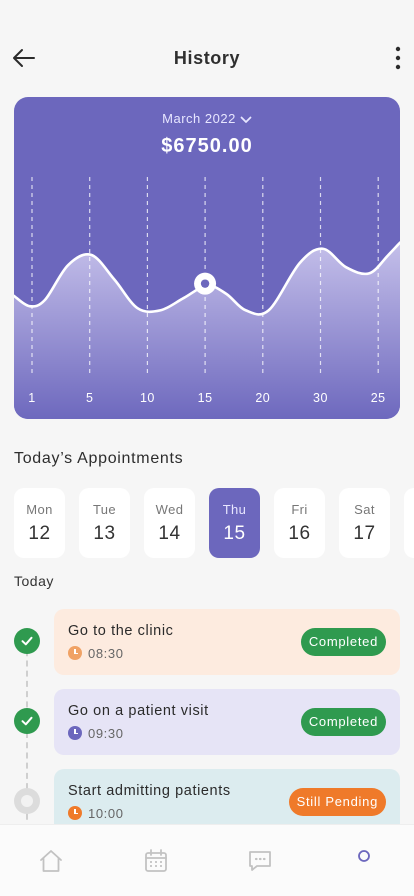 This screenshot has width=414, height=896. What do you see at coordinates (121, 631) in the screenshot?
I see `appointment-title: Go to the clinic` at bounding box center [121, 631].